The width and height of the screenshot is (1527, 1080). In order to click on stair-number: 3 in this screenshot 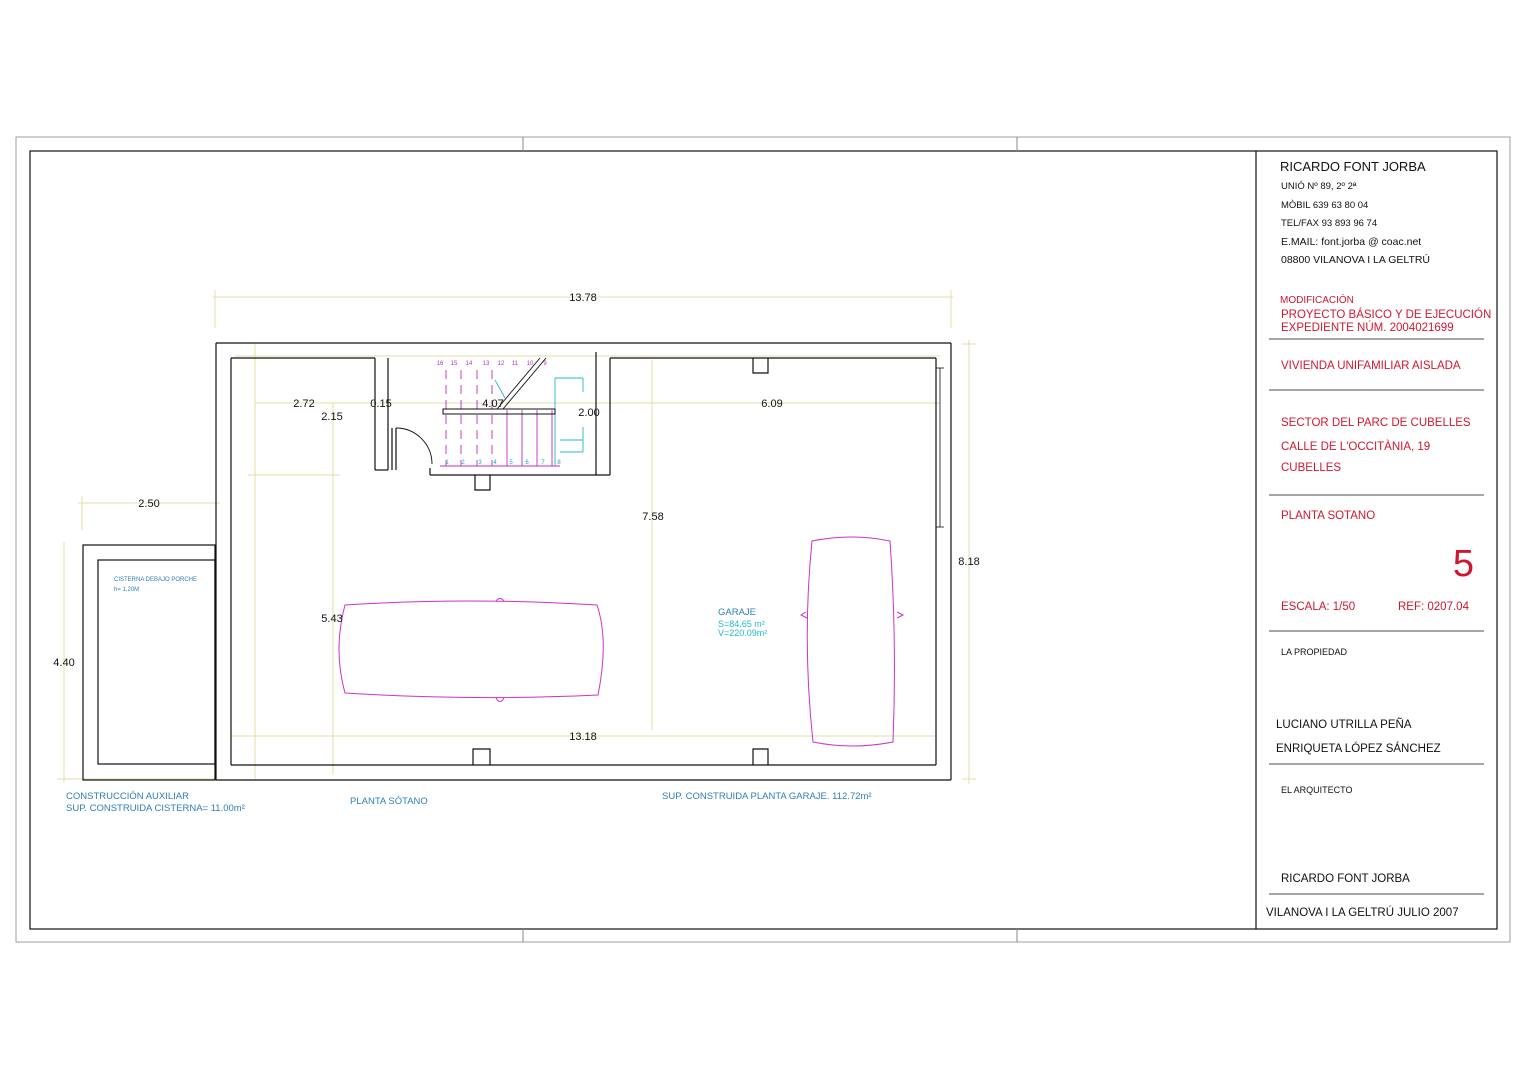, I will do `click(480, 463)`.